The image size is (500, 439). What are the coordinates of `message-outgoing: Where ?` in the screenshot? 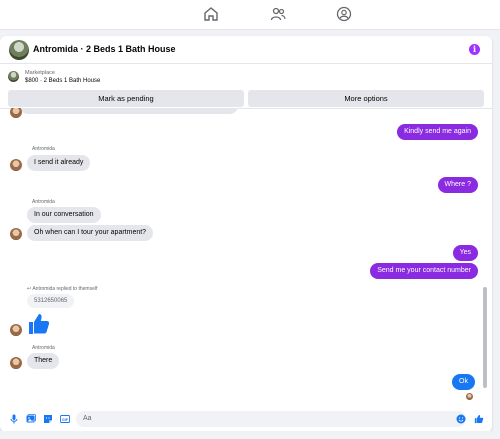 It's located at (457, 185).